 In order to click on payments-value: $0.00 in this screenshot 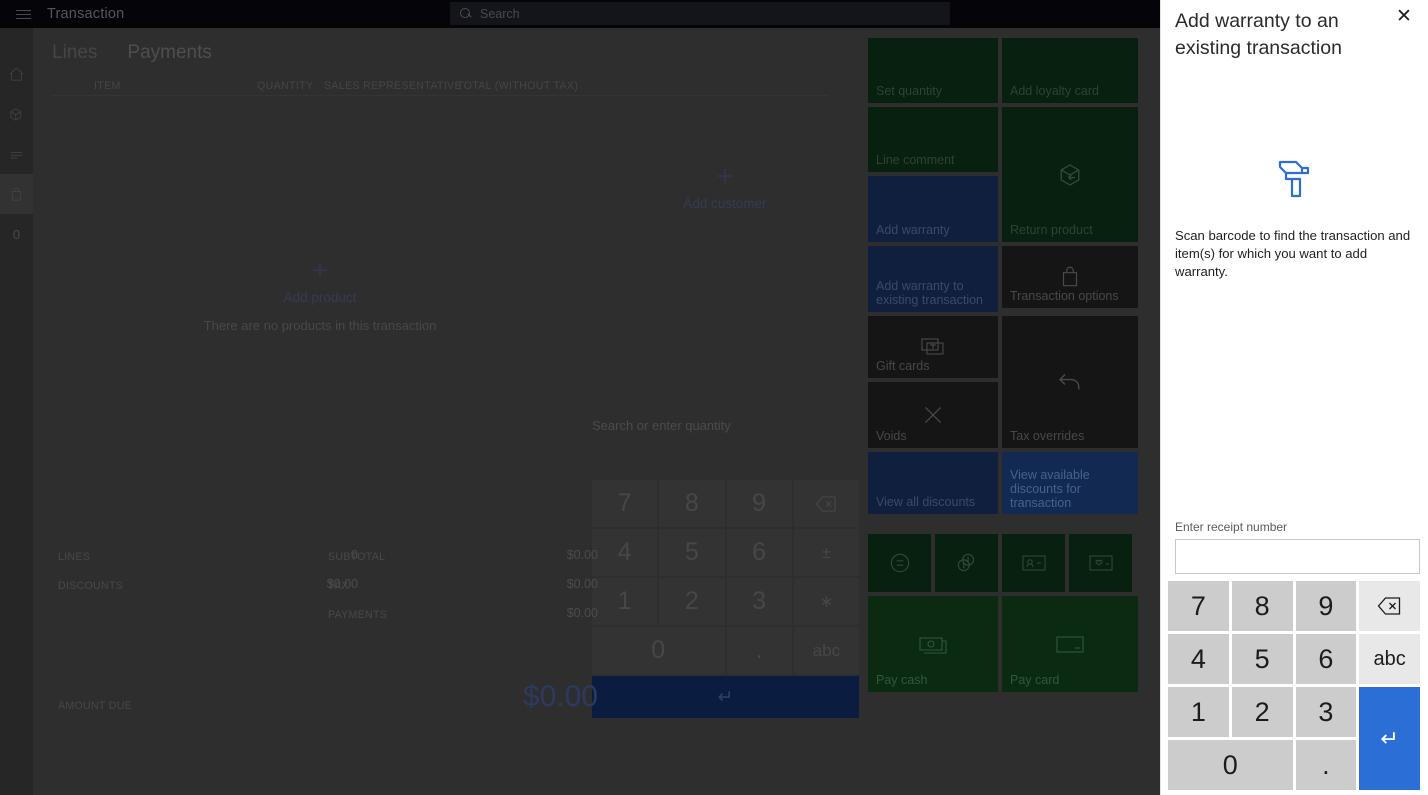, I will do `click(582, 613)`.